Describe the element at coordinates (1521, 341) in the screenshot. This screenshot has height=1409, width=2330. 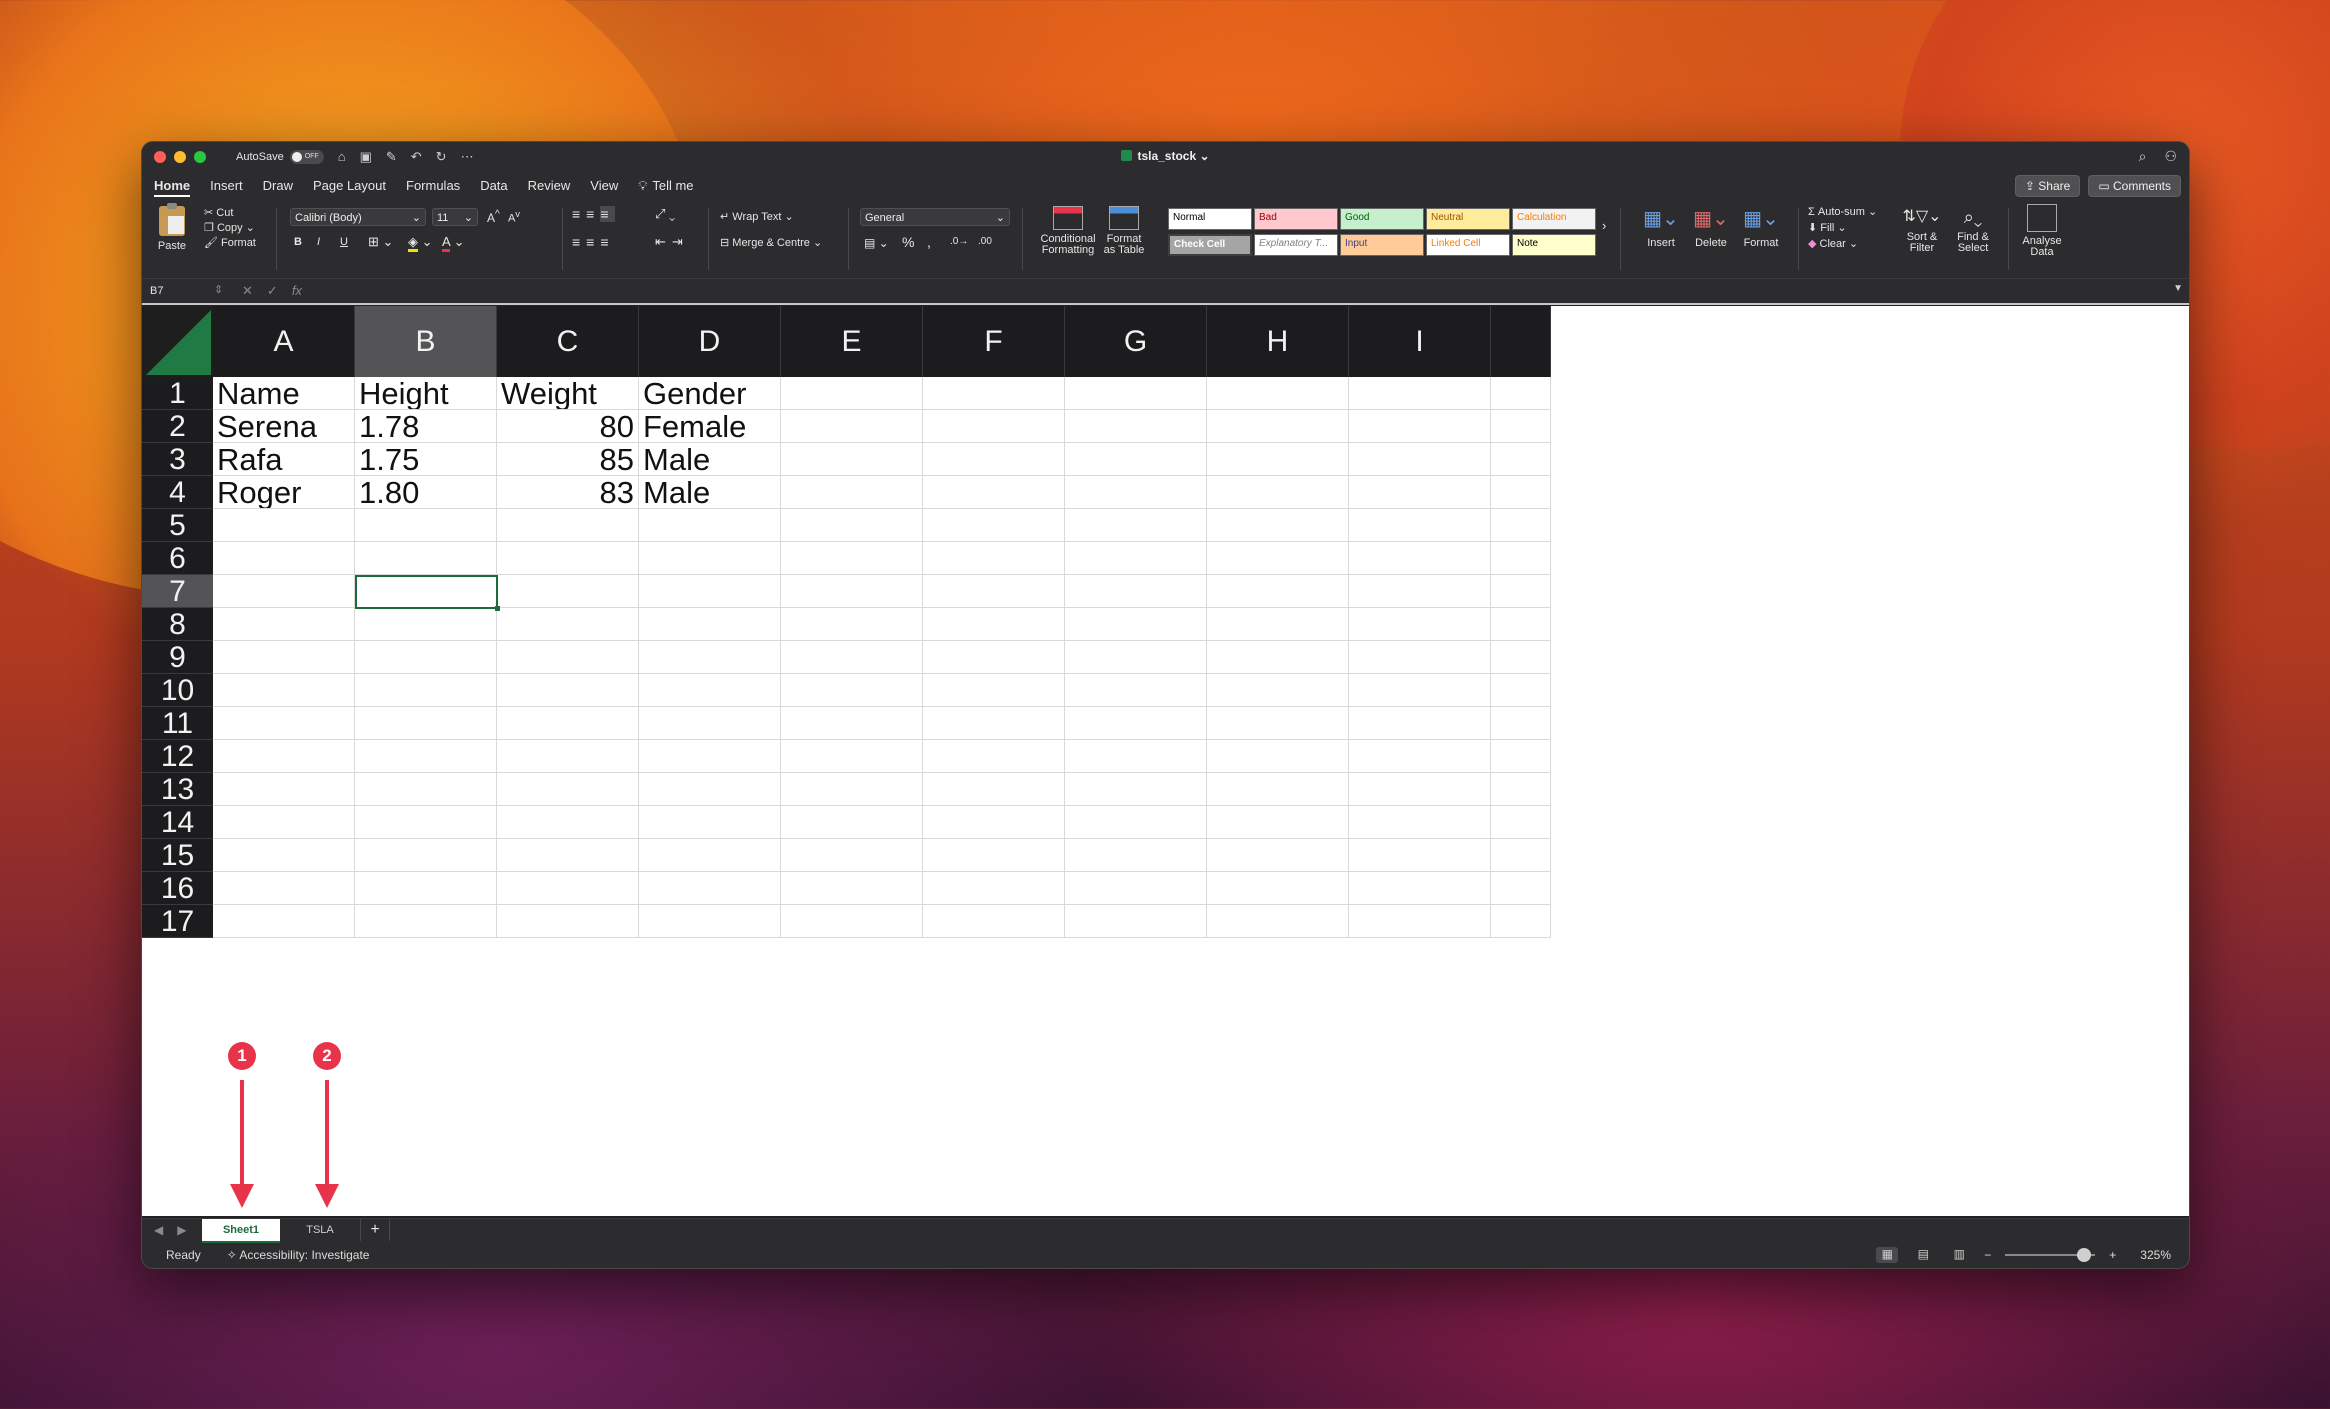
I see `column-header-overflow` at that location.